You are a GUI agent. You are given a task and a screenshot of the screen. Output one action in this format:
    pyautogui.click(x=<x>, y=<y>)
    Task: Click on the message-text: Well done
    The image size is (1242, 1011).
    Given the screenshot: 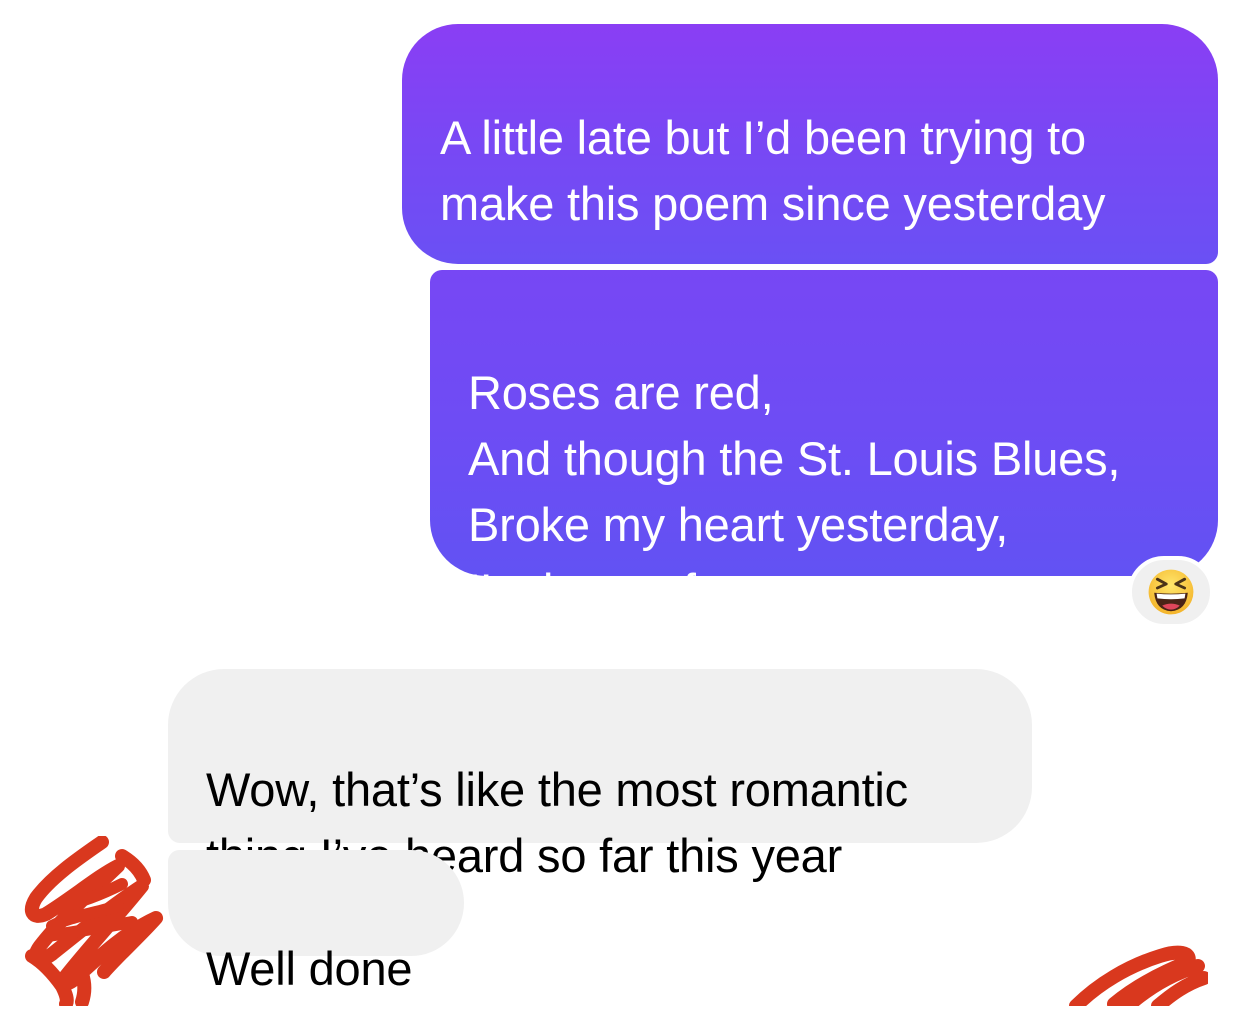 What is the action you would take?
    pyautogui.click(x=309, y=968)
    